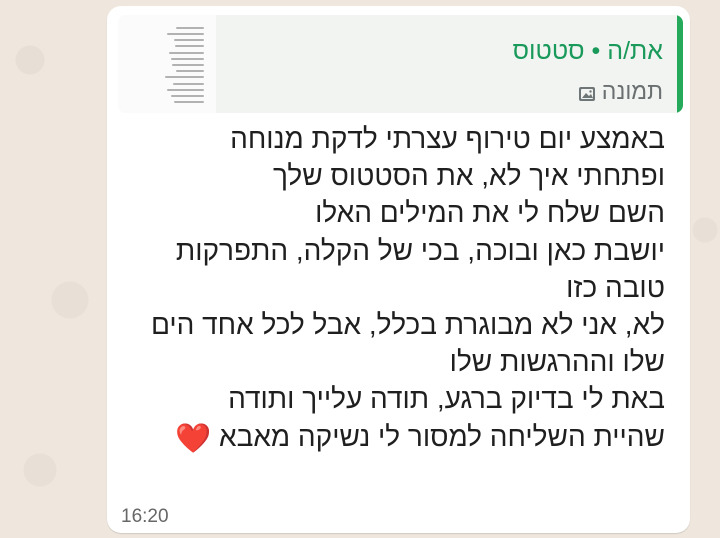 The image size is (720, 538). What do you see at coordinates (680, 64) in the screenshot?
I see `quote-accent-bar` at bounding box center [680, 64].